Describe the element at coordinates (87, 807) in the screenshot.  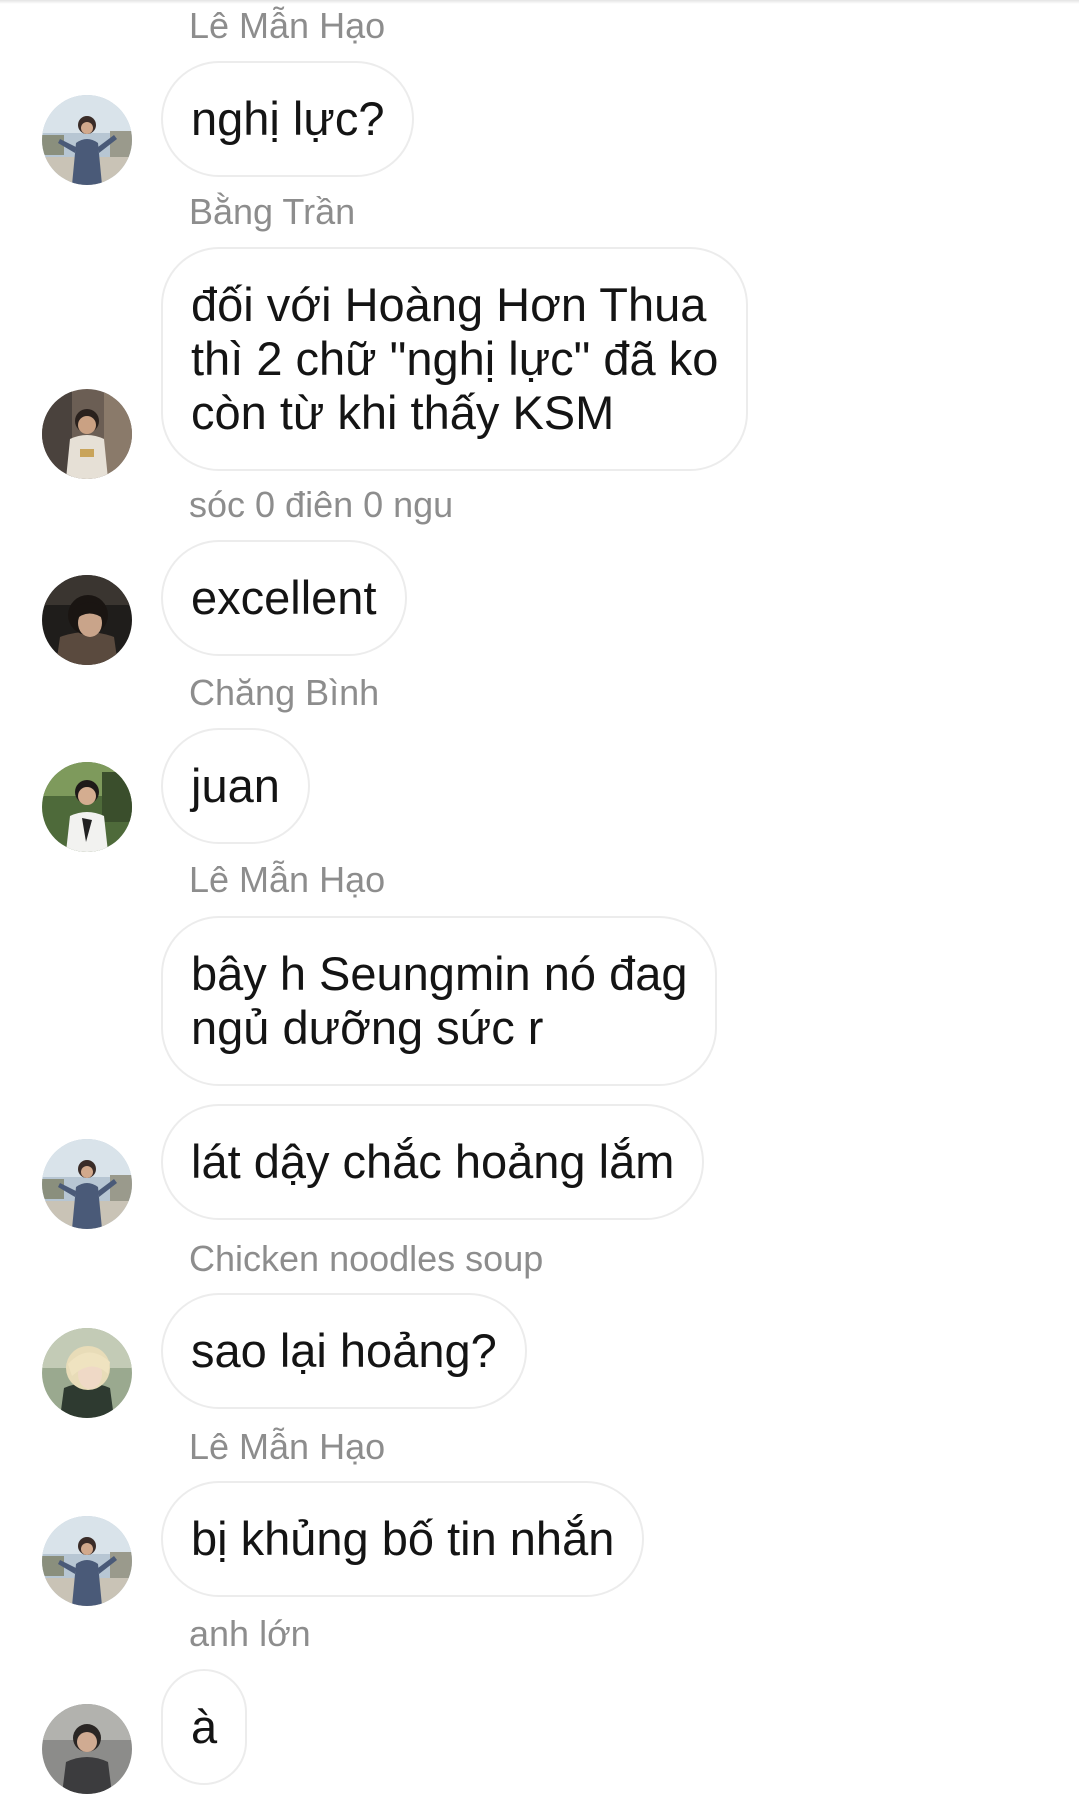
I see `avatar-photo-outdoor-green` at that location.